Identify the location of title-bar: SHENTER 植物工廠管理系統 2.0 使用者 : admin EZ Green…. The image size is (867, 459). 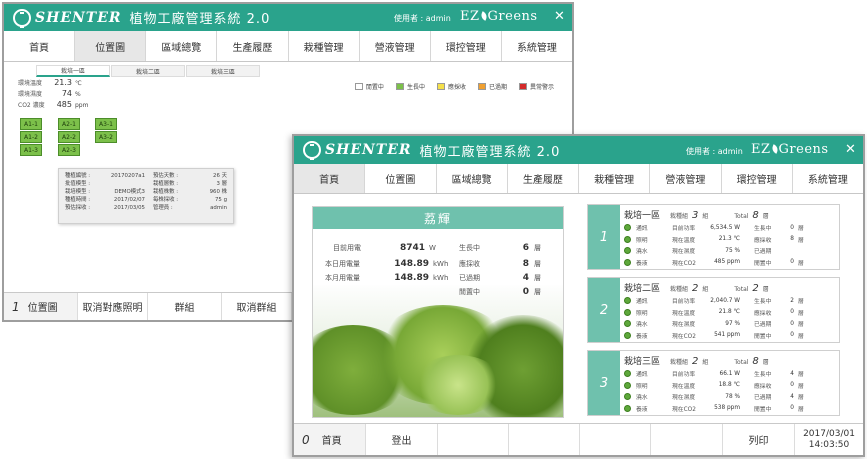
(288, 17).